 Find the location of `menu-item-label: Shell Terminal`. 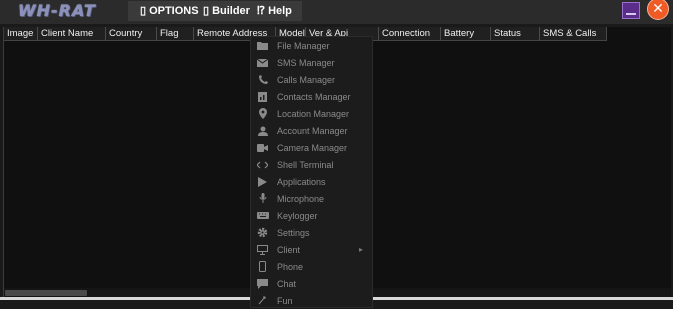

menu-item-label: Shell Terminal is located at coordinates (305, 164).